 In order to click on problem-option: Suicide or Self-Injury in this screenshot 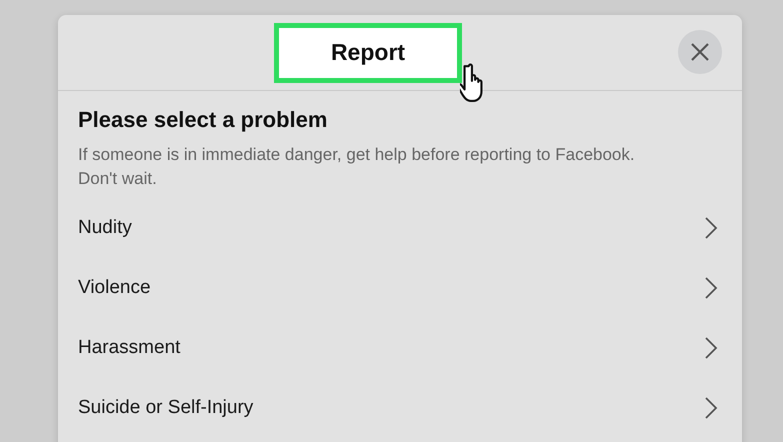, I will do `click(400, 408)`.